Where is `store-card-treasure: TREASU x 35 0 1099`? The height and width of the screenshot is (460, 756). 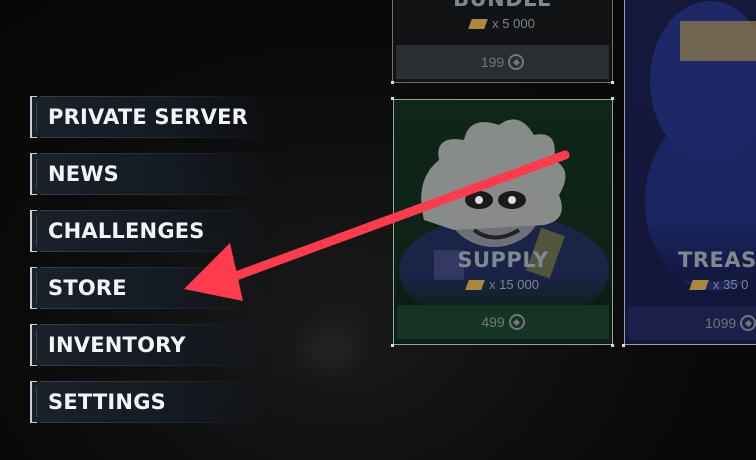 store-card-treasure: TREASU x 35 0 1099 is located at coordinates (690, 172).